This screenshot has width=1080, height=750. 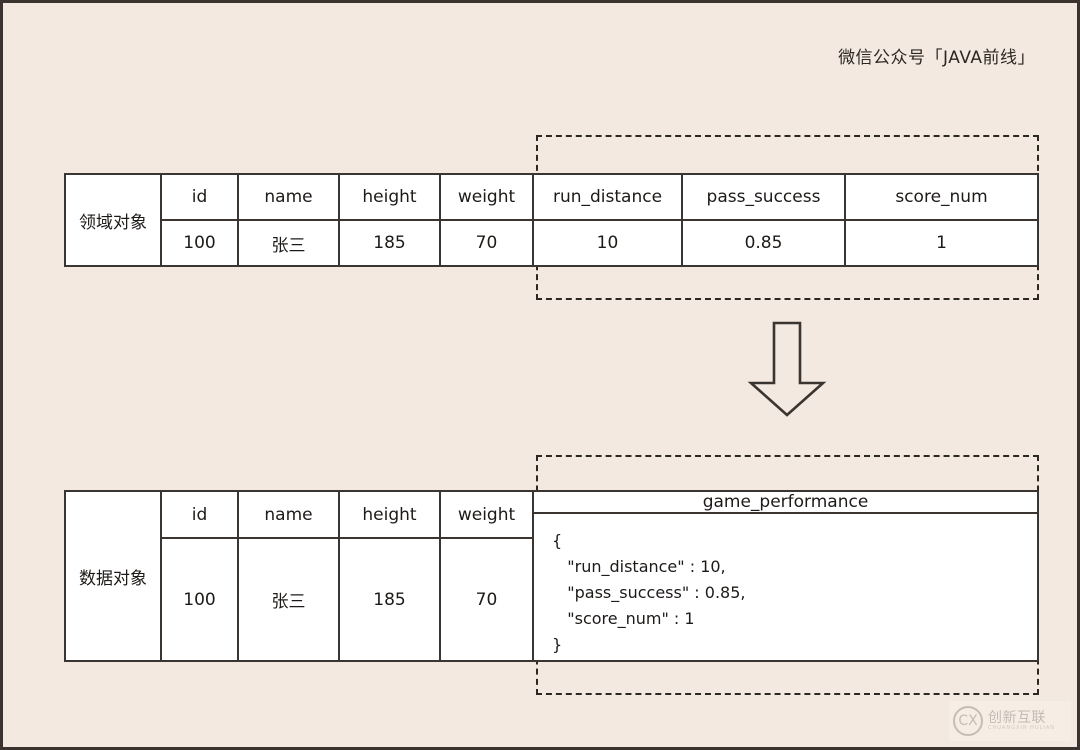 What do you see at coordinates (763, 198) in the screenshot?
I see `column-header-pass-success: pass_success` at bounding box center [763, 198].